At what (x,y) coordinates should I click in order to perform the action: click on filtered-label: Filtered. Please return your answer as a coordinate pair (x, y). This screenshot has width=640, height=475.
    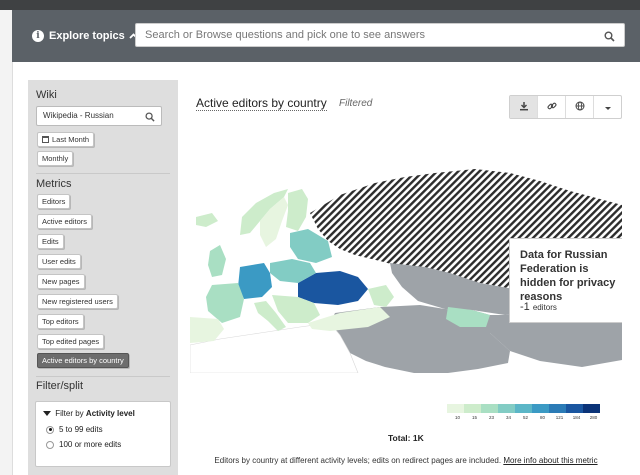
    Looking at the image, I should click on (356, 103).